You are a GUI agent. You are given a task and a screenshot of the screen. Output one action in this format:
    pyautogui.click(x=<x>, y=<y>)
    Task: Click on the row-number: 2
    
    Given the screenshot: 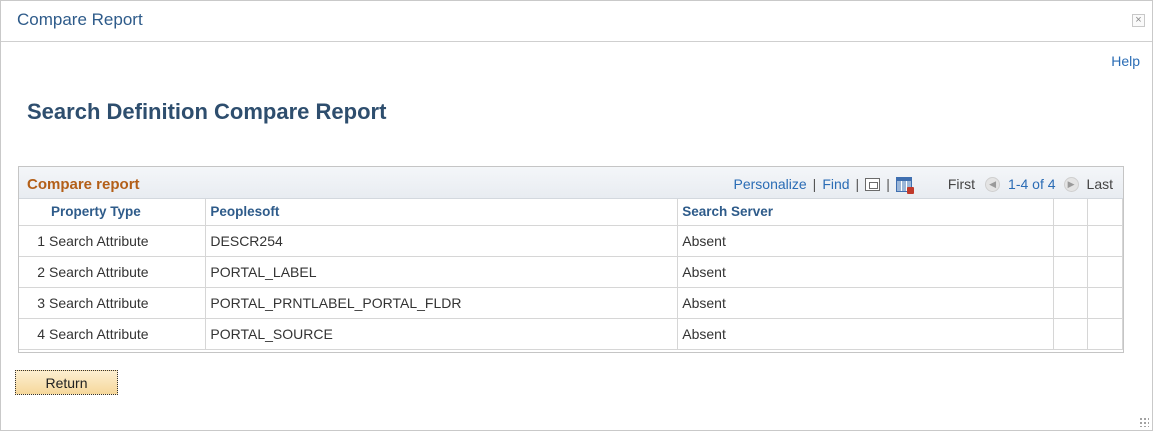 What is the action you would take?
    pyautogui.click(x=33, y=272)
    